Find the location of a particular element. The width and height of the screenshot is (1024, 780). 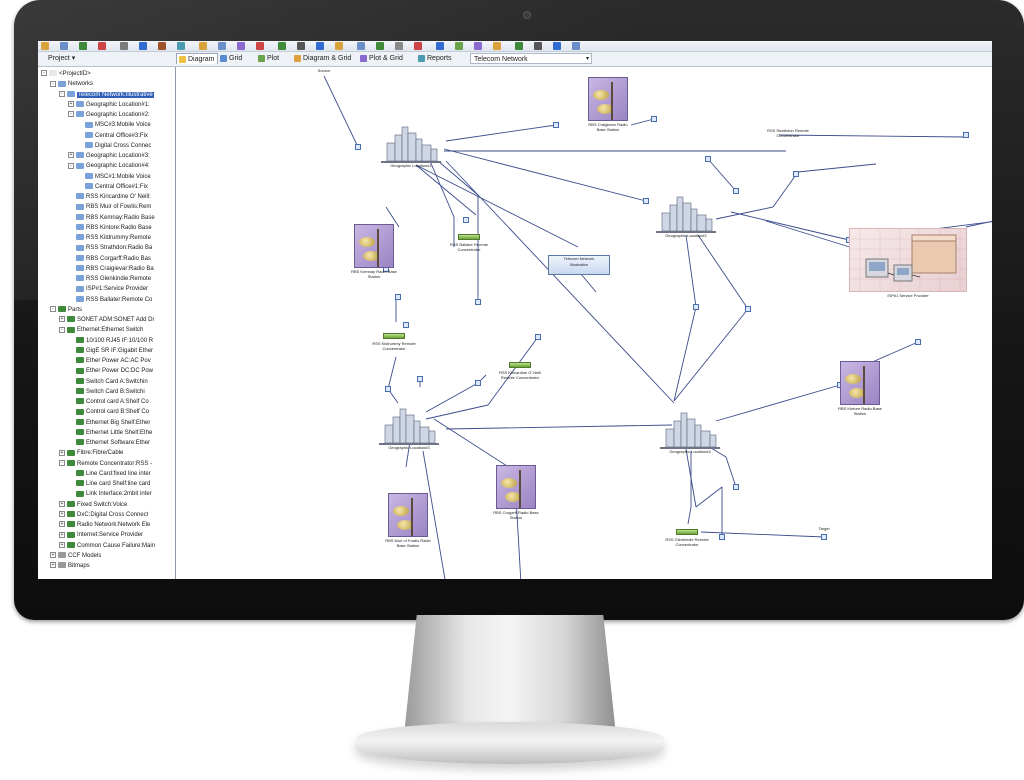

tree-item: GigE SR IF:Gigabit Ether is located at coordinates (110, 351).